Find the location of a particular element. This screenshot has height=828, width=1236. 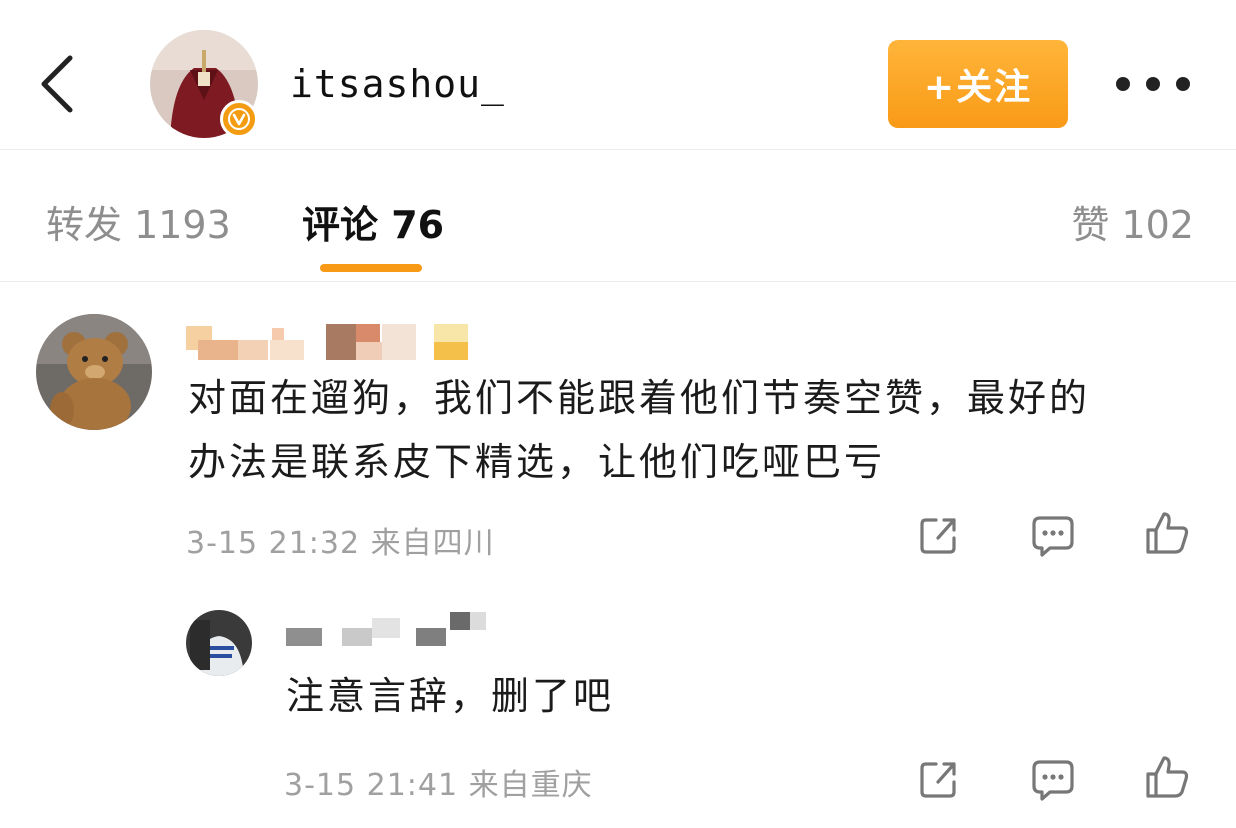

chevron-left-icon is located at coordinates (57, 84).